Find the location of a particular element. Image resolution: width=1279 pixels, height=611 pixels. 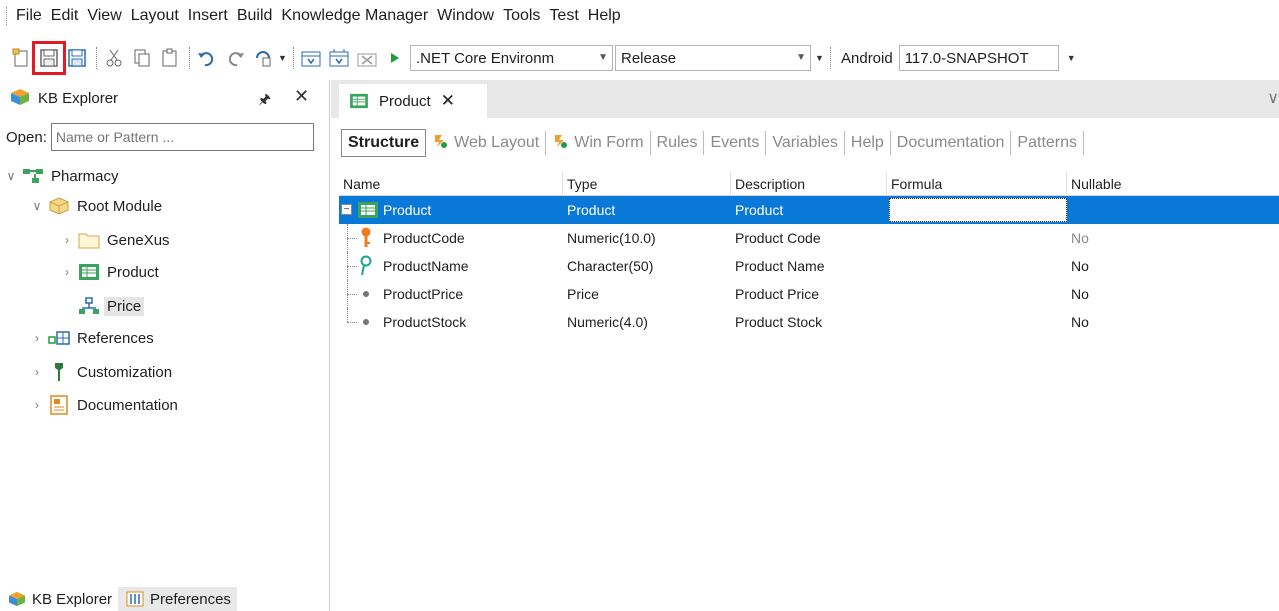

cancel-build-icon is located at coordinates (367, 58).